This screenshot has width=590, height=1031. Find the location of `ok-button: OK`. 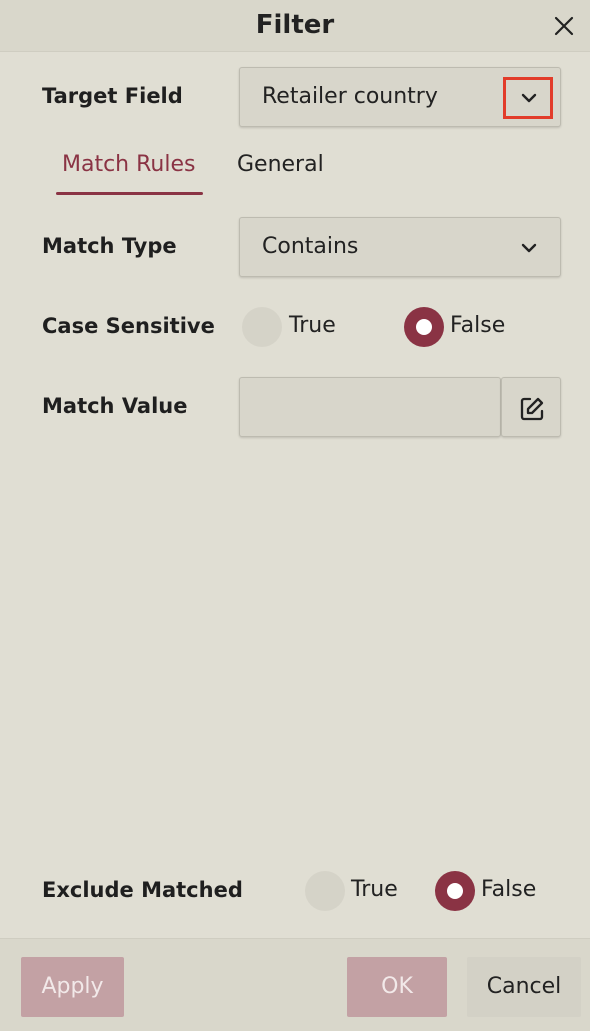

ok-button: OK is located at coordinates (397, 987).